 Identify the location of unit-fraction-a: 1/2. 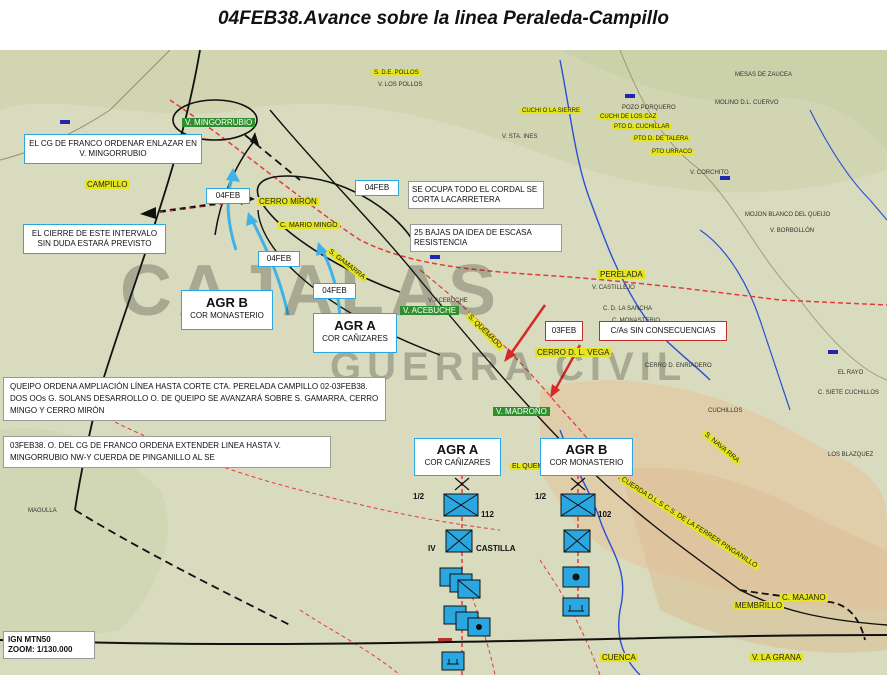
(419, 496).